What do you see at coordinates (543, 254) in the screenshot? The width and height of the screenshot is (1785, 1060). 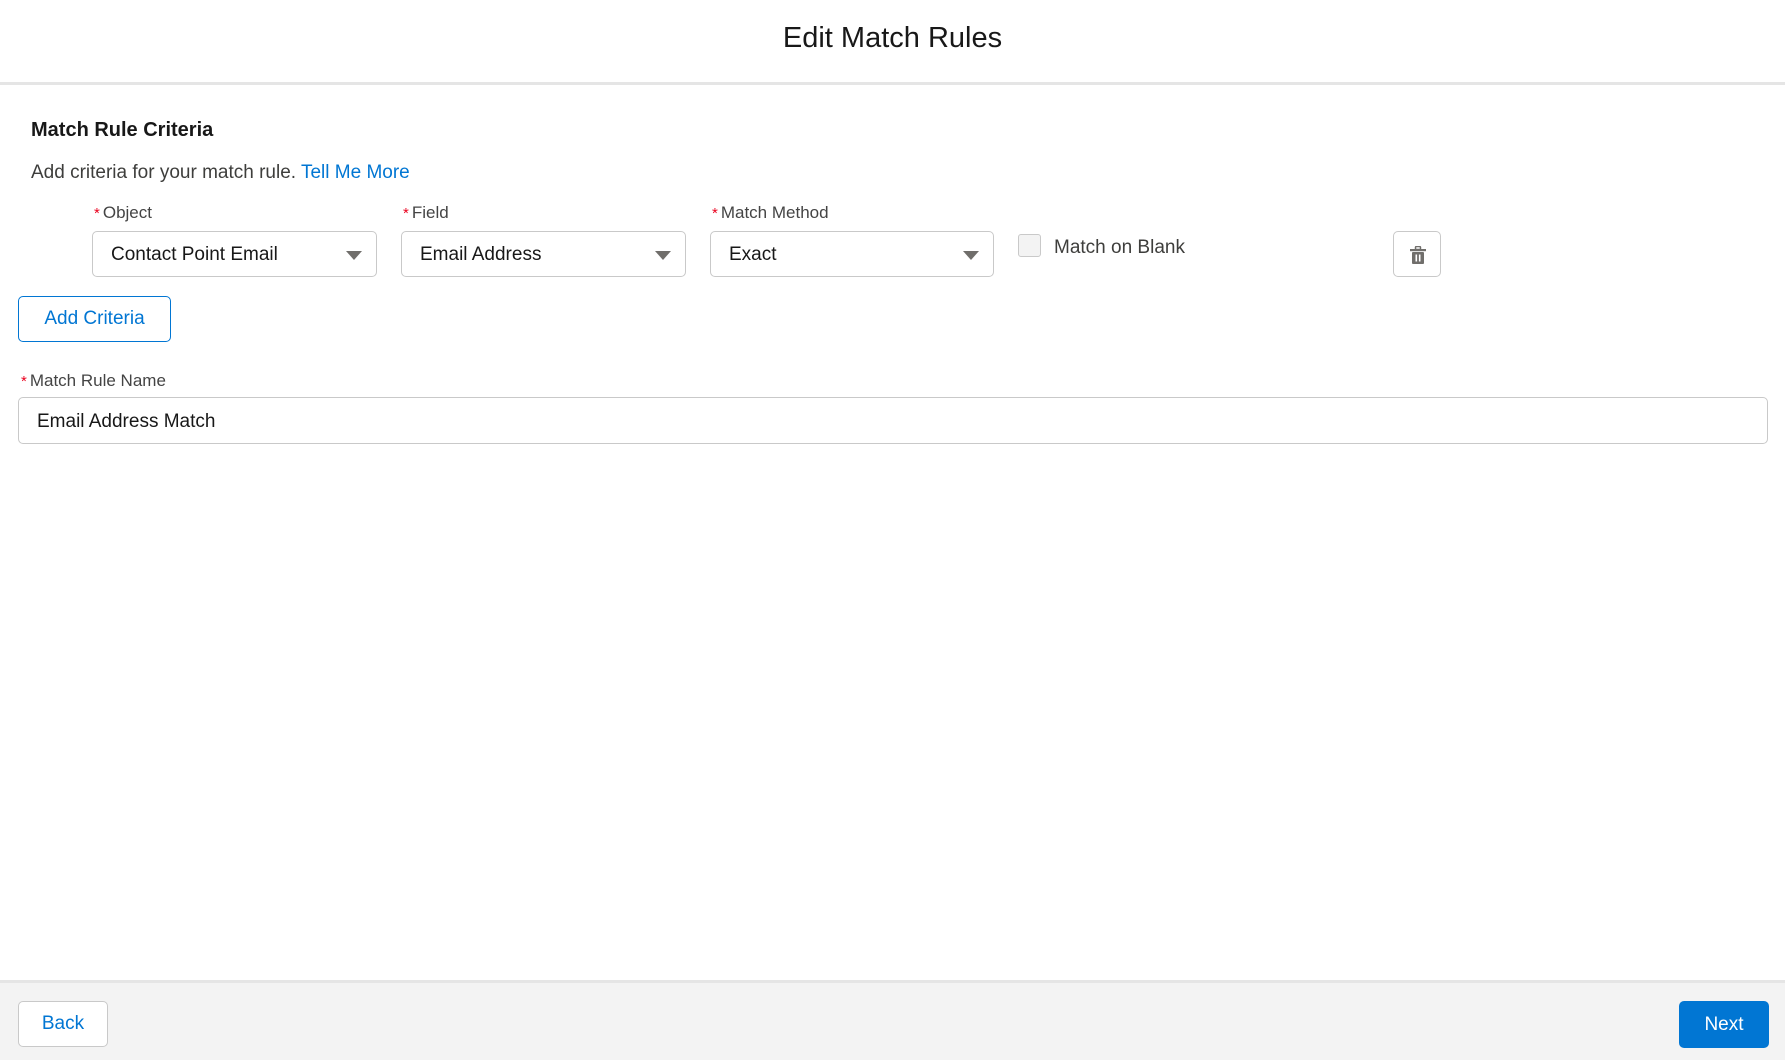 I see `field-select: Email Address` at bounding box center [543, 254].